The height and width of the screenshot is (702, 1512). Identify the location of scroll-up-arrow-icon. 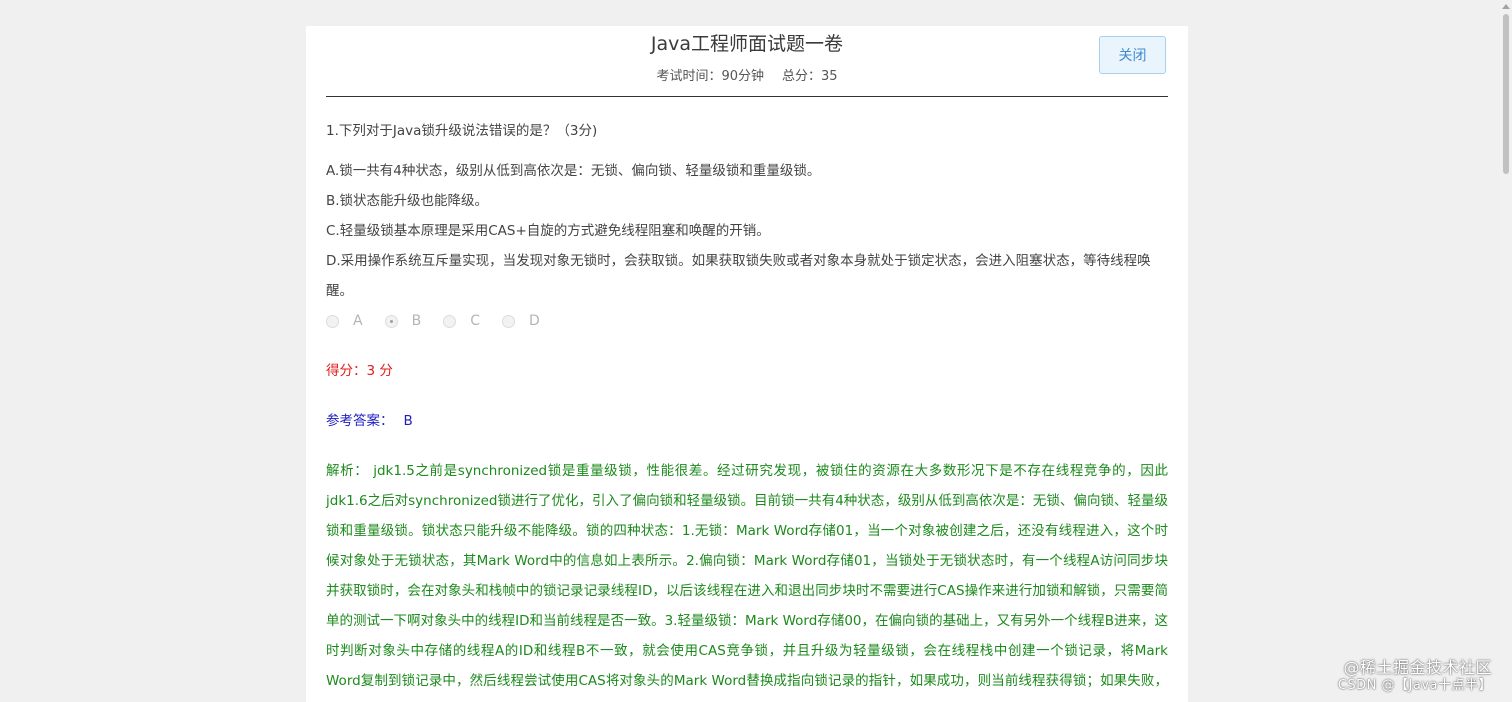
(1506, 6).